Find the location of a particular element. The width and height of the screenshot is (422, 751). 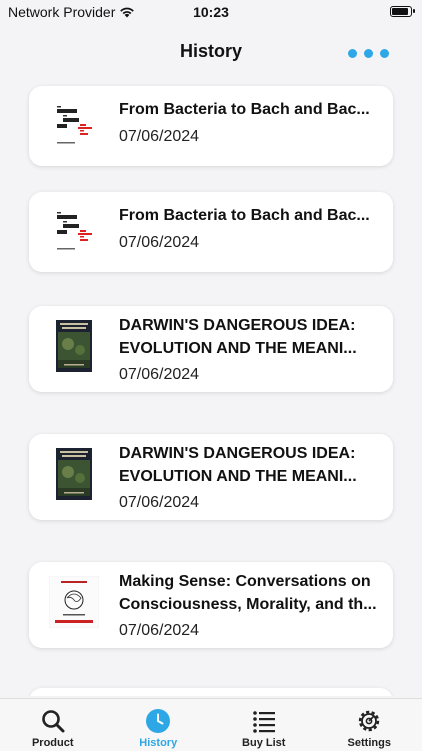

status-bar: Network Provider 10:23 is located at coordinates (211, 12).